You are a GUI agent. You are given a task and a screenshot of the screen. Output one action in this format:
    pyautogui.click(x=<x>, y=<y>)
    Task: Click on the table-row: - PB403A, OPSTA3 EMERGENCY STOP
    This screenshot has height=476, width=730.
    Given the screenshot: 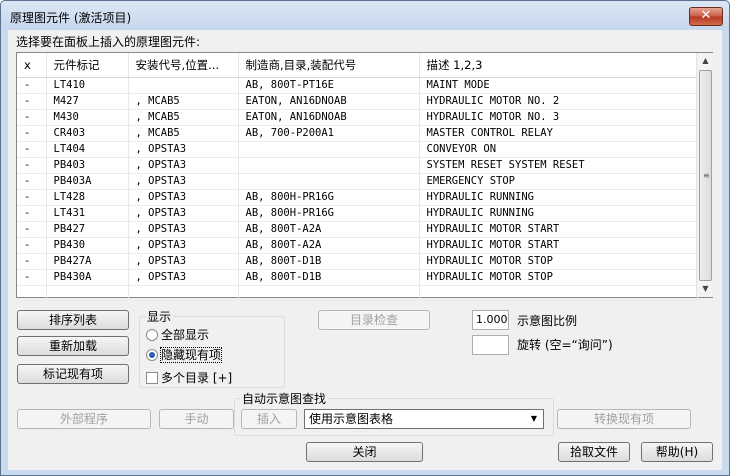 What is the action you would take?
    pyautogui.click(x=357, y=181)
    